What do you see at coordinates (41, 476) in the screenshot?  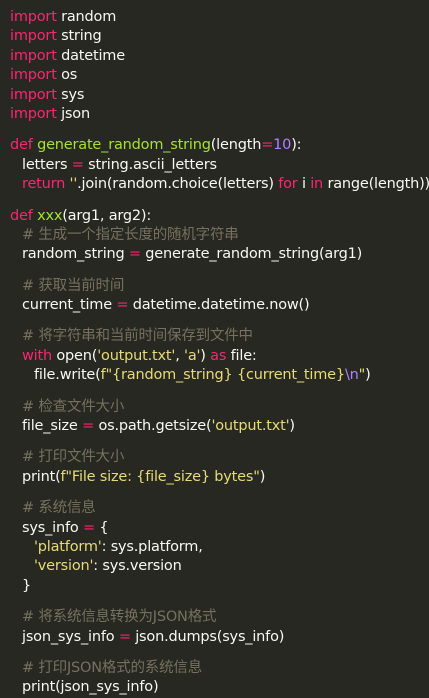 I see `expression: print(` at bounding box center [41, 476].